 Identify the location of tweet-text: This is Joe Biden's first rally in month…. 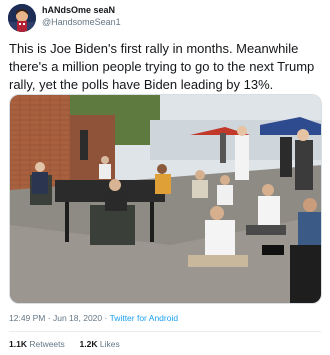
(162, 66).